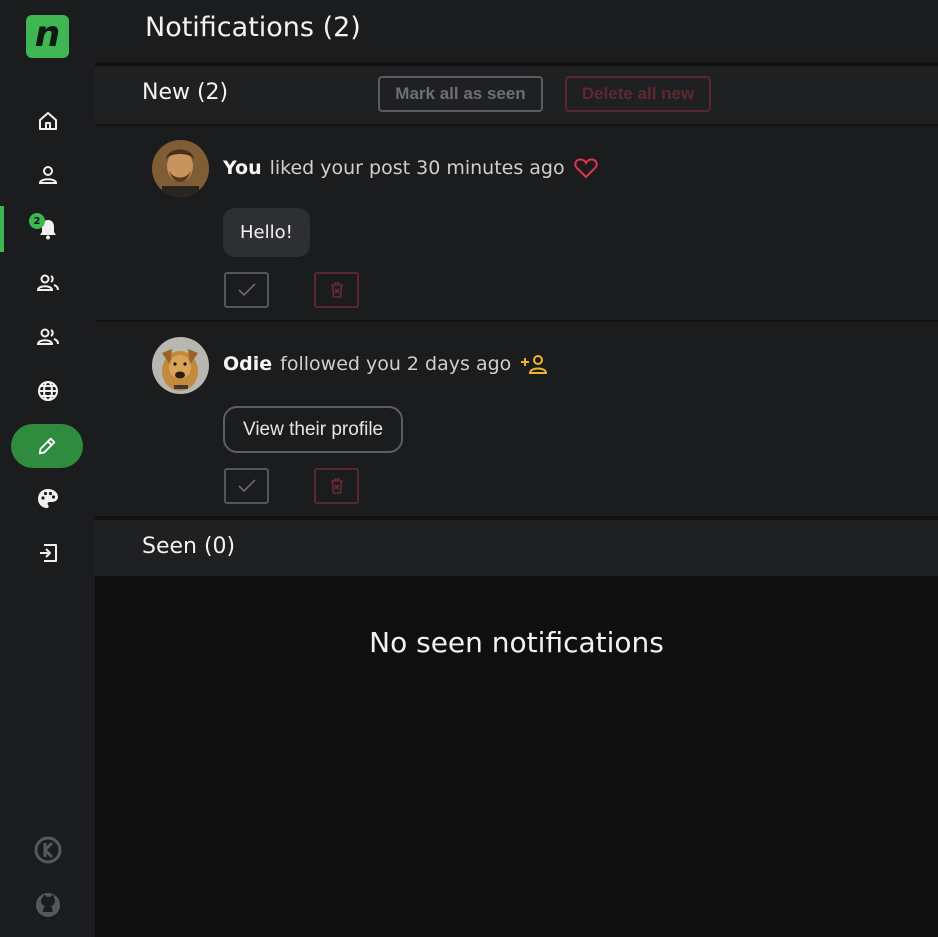 Image resolution: width=938 pixels, height=937 pixels. Describe the element at coordinates (417, 168) in the screenshot. I see `notification-text: liked your post 30 minutes ago` at that location.